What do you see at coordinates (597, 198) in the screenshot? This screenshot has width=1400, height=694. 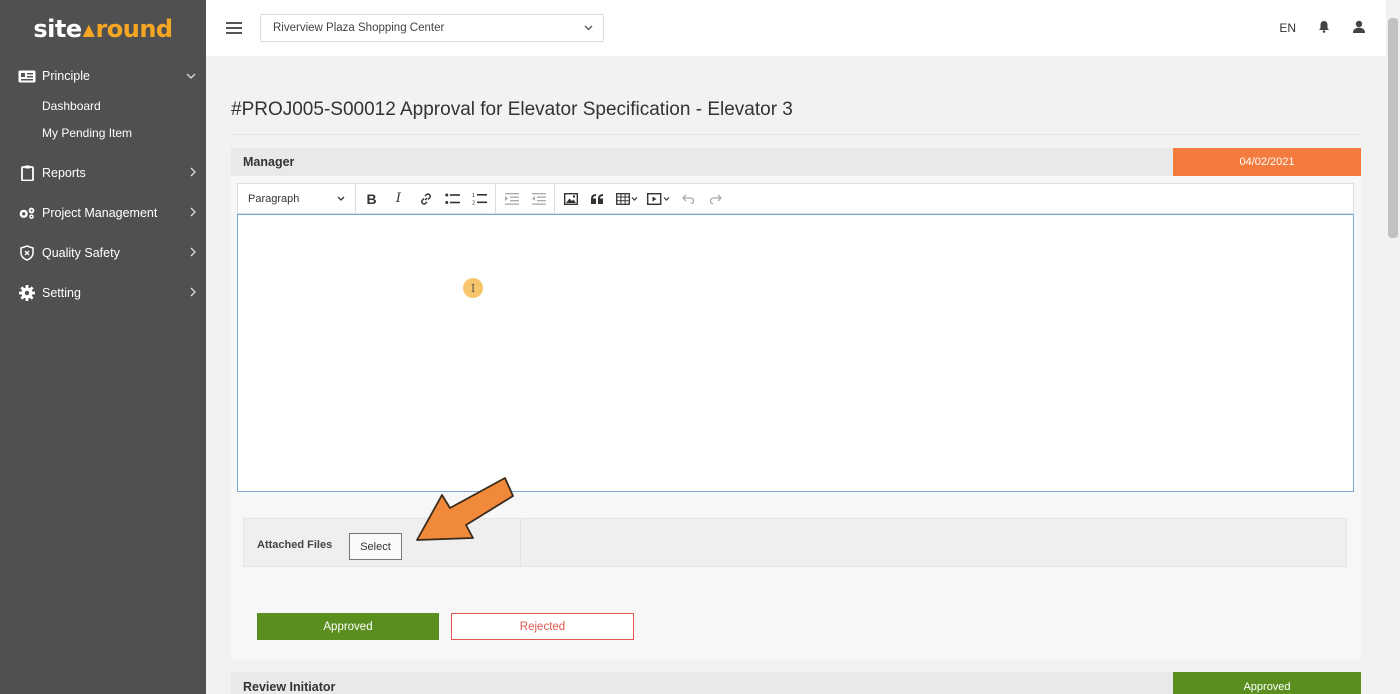 I see `blockquote-icon` at bounding box center [597, 198].